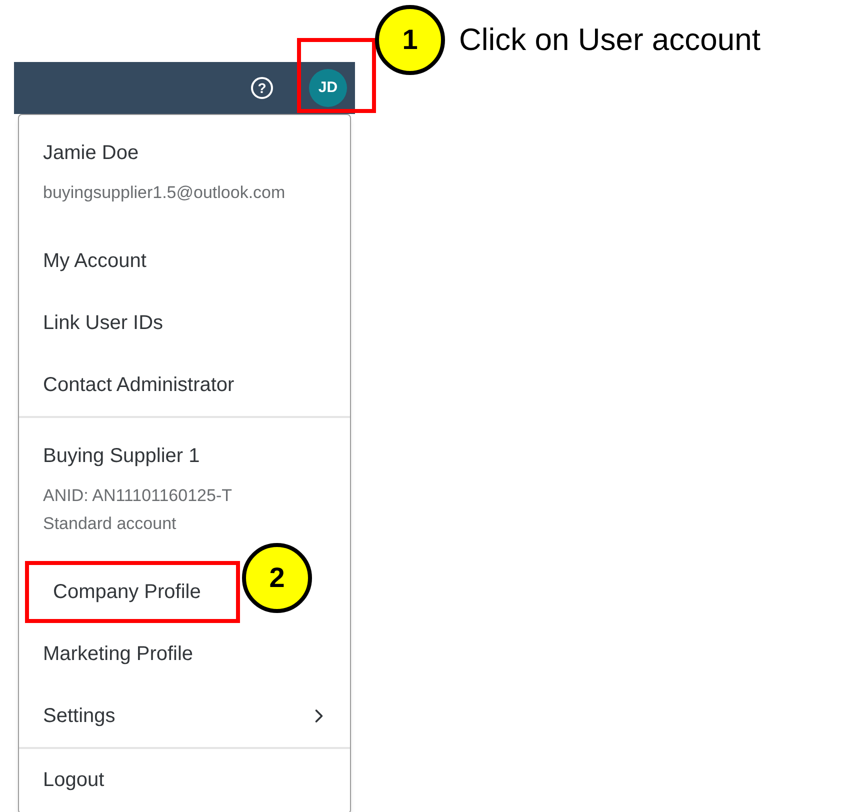 Image resolution: width=847 pixels, height=812 pixels. I want to click on avatar: JD, so click(328, 88).